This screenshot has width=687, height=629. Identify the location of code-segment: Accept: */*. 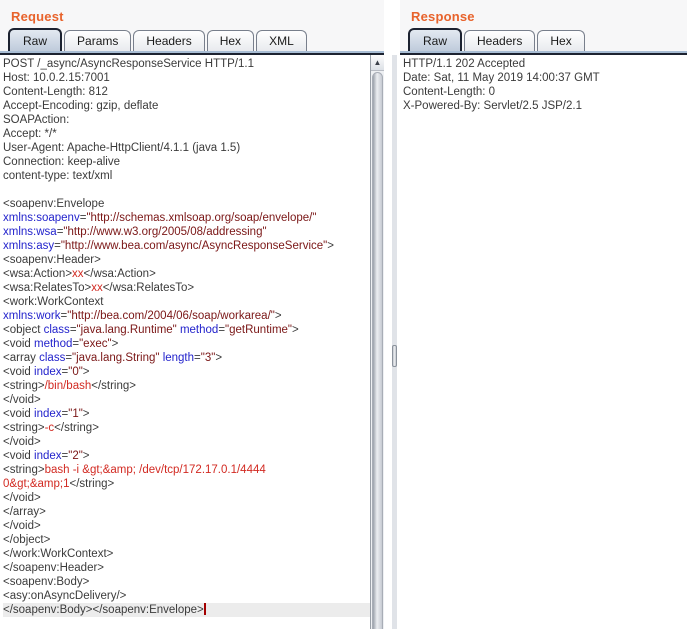
(30, 134).